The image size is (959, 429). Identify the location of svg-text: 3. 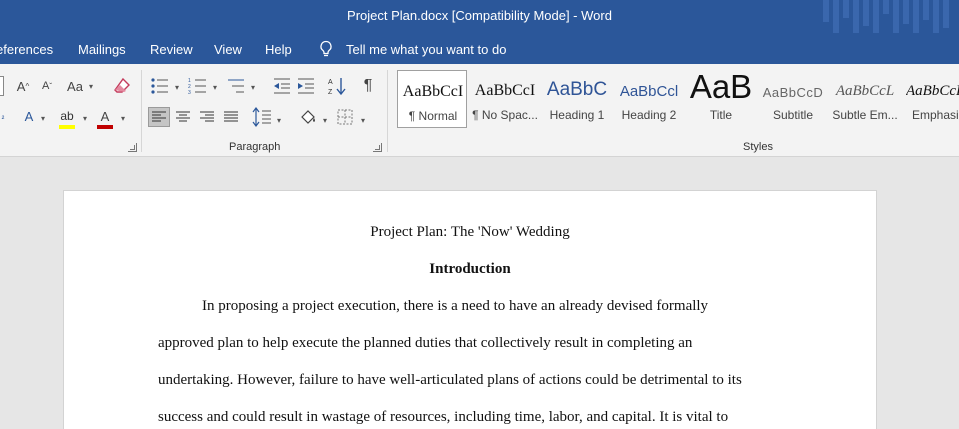
(189, 92).